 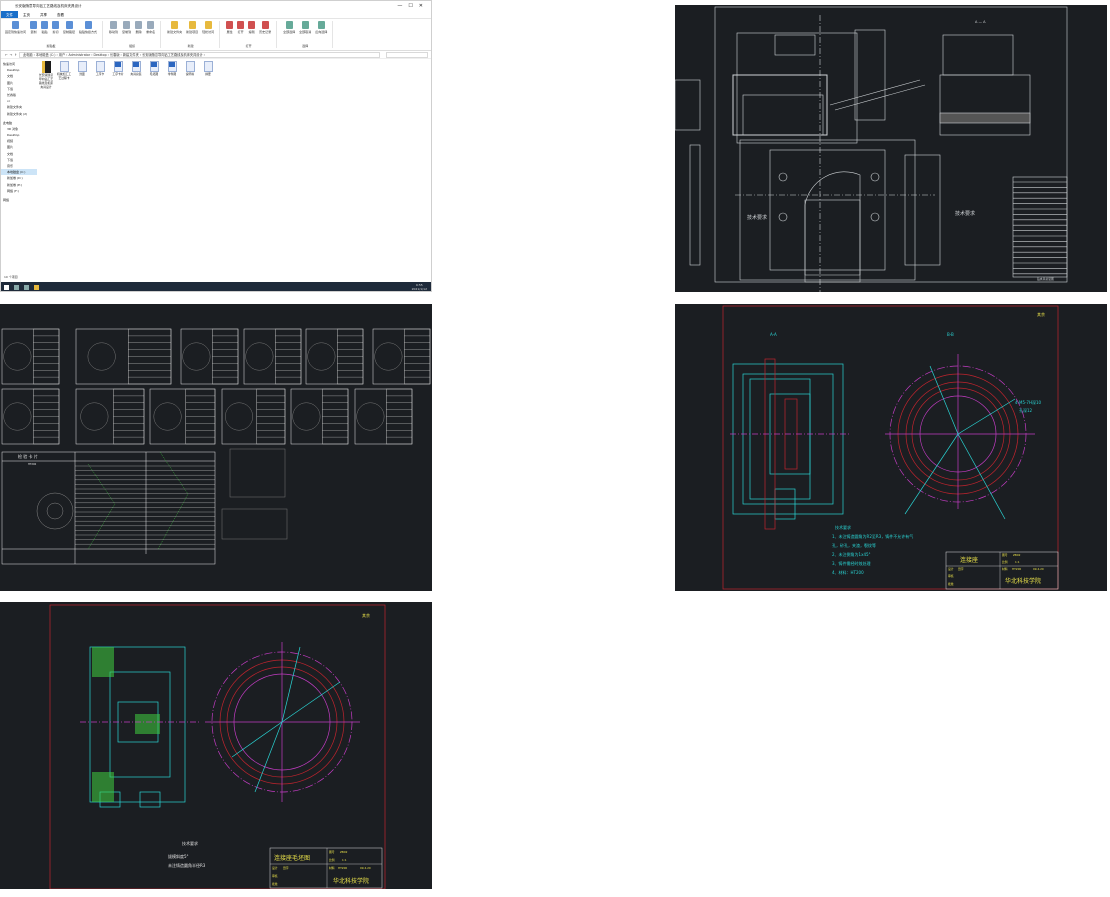 What do you see at coordinates (251, 32) in the screenshot?
I see `ribbon-button-label: 编辑` at bounding box center [251, 32].